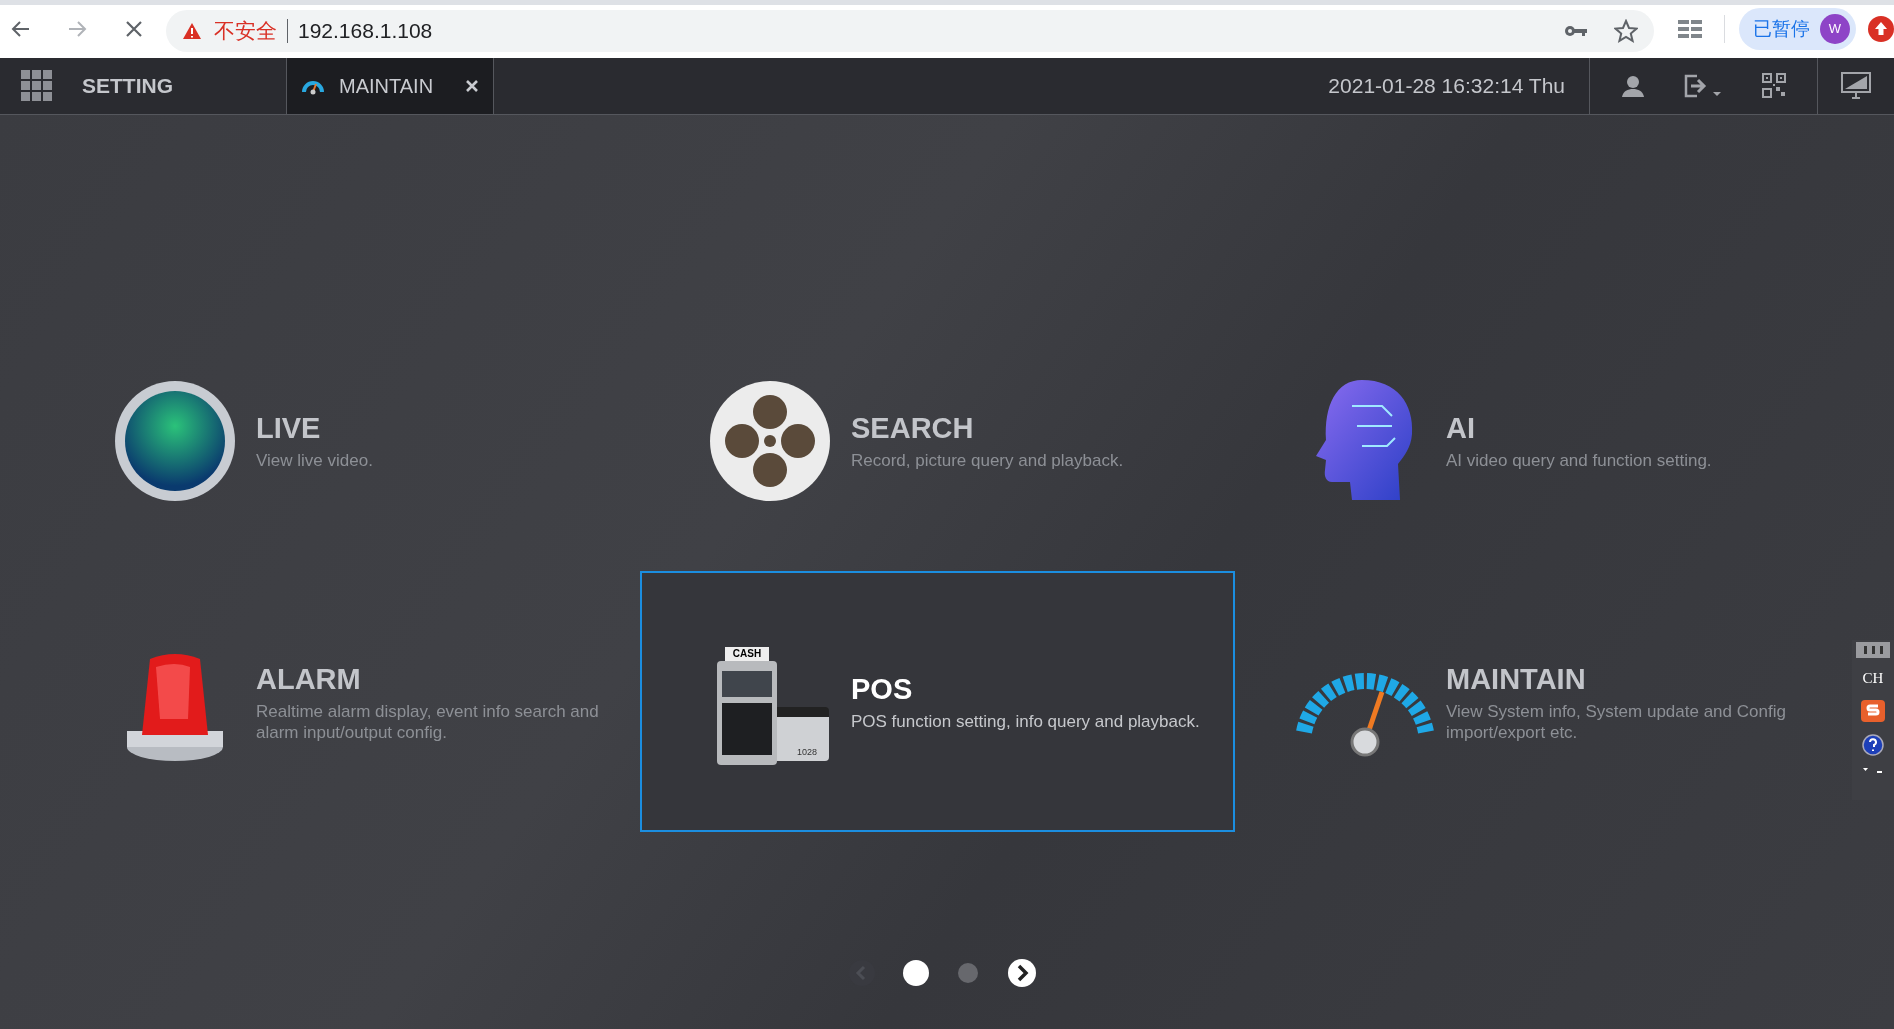 The height and width of the screenshot is (1029, 1894). I want to click on receipt-text: CASH, so click(747, 653).